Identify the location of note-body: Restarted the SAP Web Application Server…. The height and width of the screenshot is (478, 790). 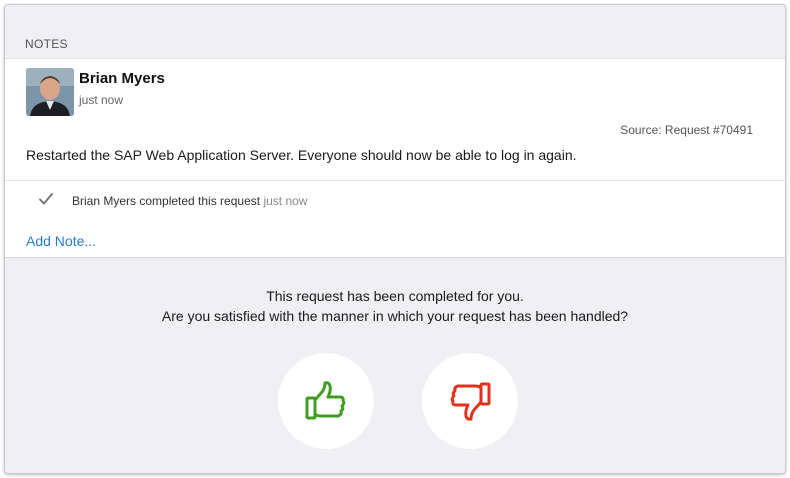
(301, 155).